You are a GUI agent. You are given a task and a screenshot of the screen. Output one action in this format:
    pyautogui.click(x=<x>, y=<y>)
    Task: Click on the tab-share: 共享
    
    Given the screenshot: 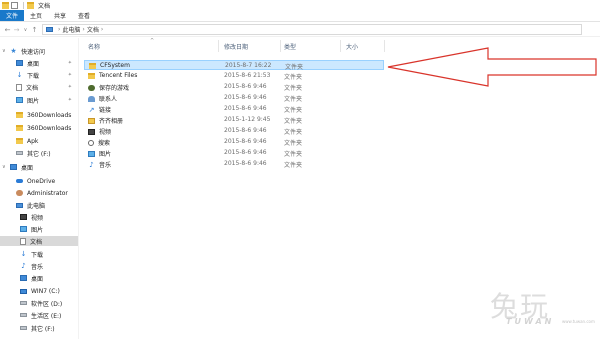 What is the action you would take?
    pyautogui.click(x=60, y=15)
    